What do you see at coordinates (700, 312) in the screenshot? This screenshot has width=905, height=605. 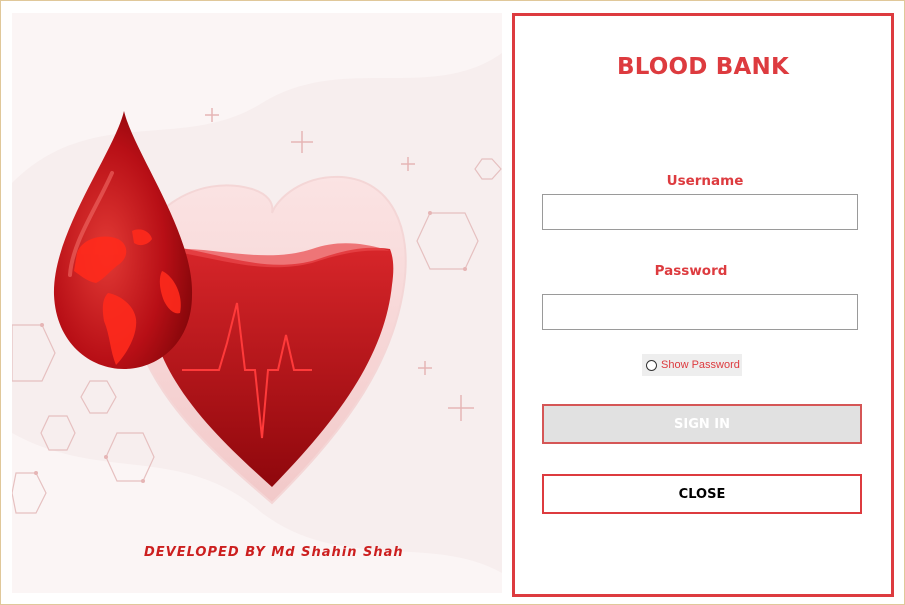 I see `password-input` at bounding box center [700, 312].